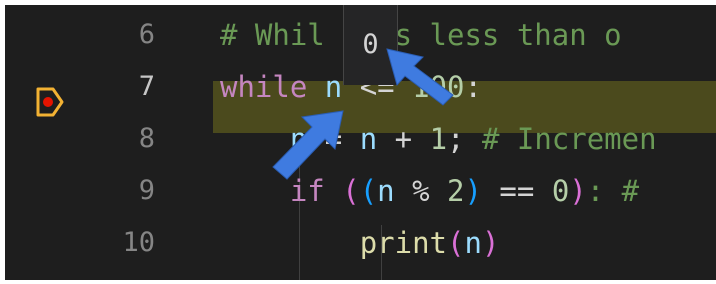 Image resolution: width=716 pixels, height=284 pixels. Describe the element at coordinates (560, 191) in the screenshot. I see `code-token: 0` at that location.